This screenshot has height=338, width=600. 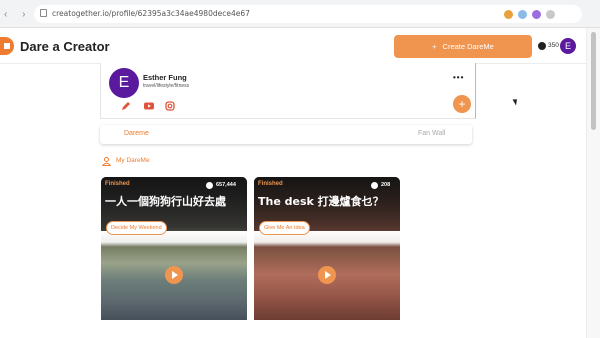 I want to click on profile-name: Esther Fung, so click(x=165, y=77).